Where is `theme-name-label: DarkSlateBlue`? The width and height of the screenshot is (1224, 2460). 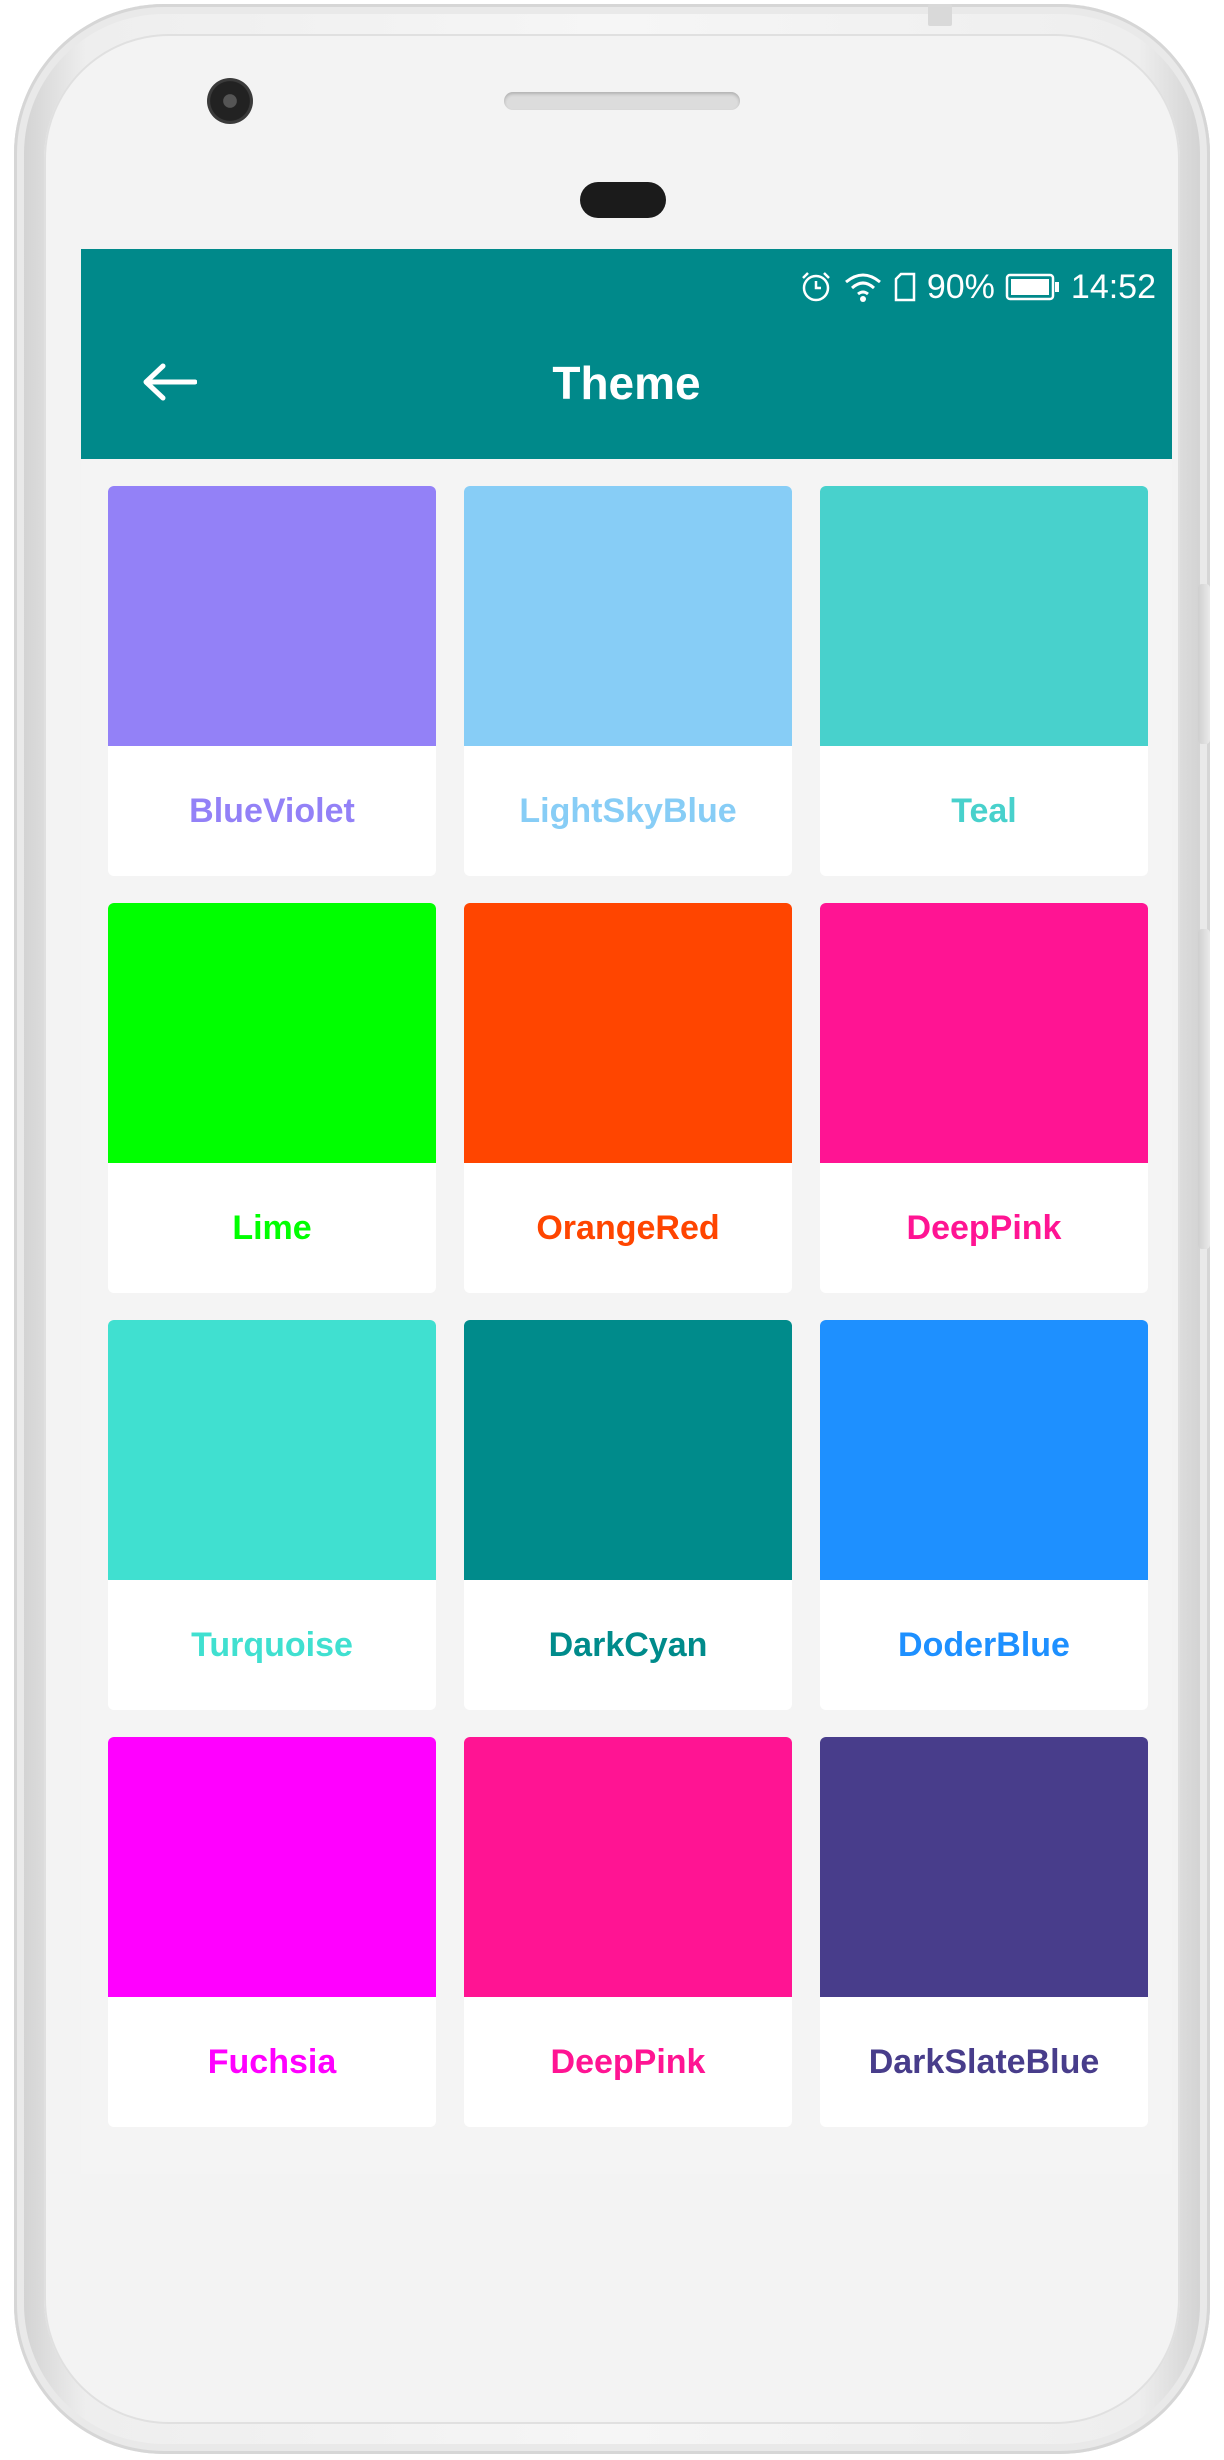 theme-name-label: DarkSlateBlue is located at coordinates (984, 2061).